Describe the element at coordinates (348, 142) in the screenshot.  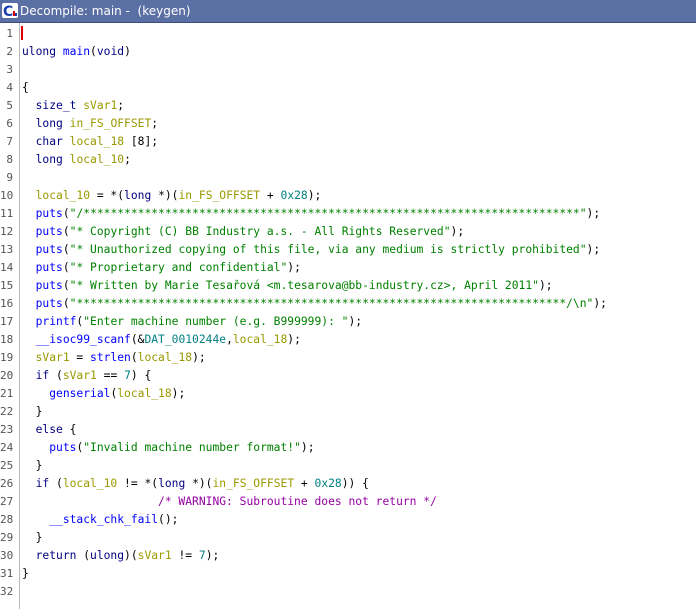
I see `code-line: 7 char local_18 [8];` at that location.